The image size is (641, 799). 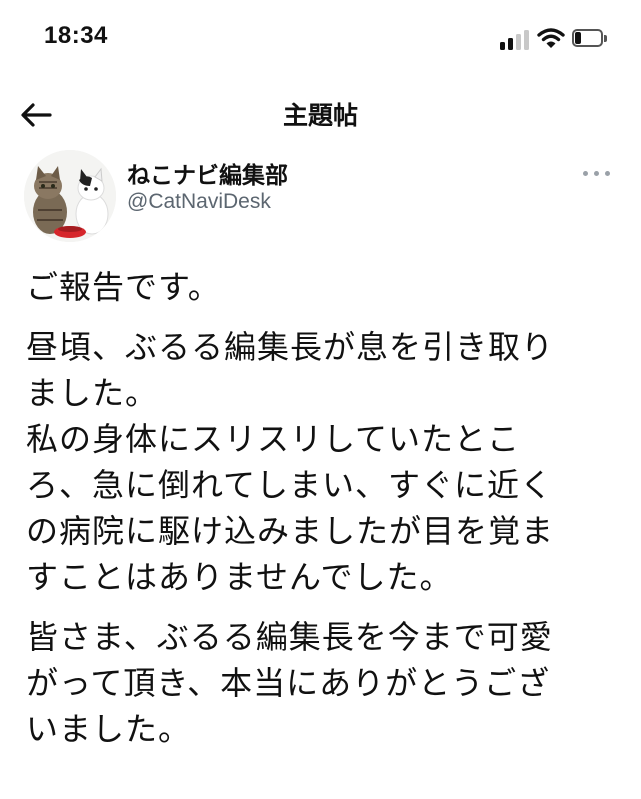 I want to click on tweet-author: ねこナビ編集部 @CatNaviDesk, so click(x=320, y=195).